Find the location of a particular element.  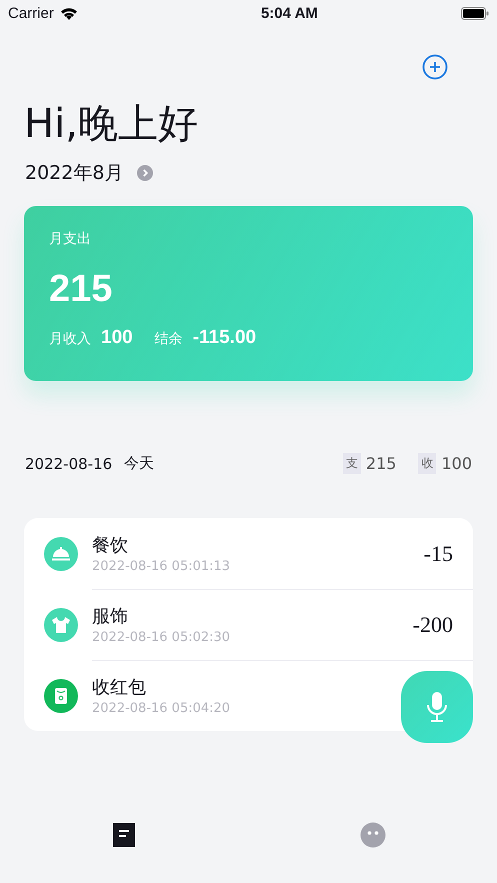

transaction-name: 餐饮 is located at coordinates (110, 545).